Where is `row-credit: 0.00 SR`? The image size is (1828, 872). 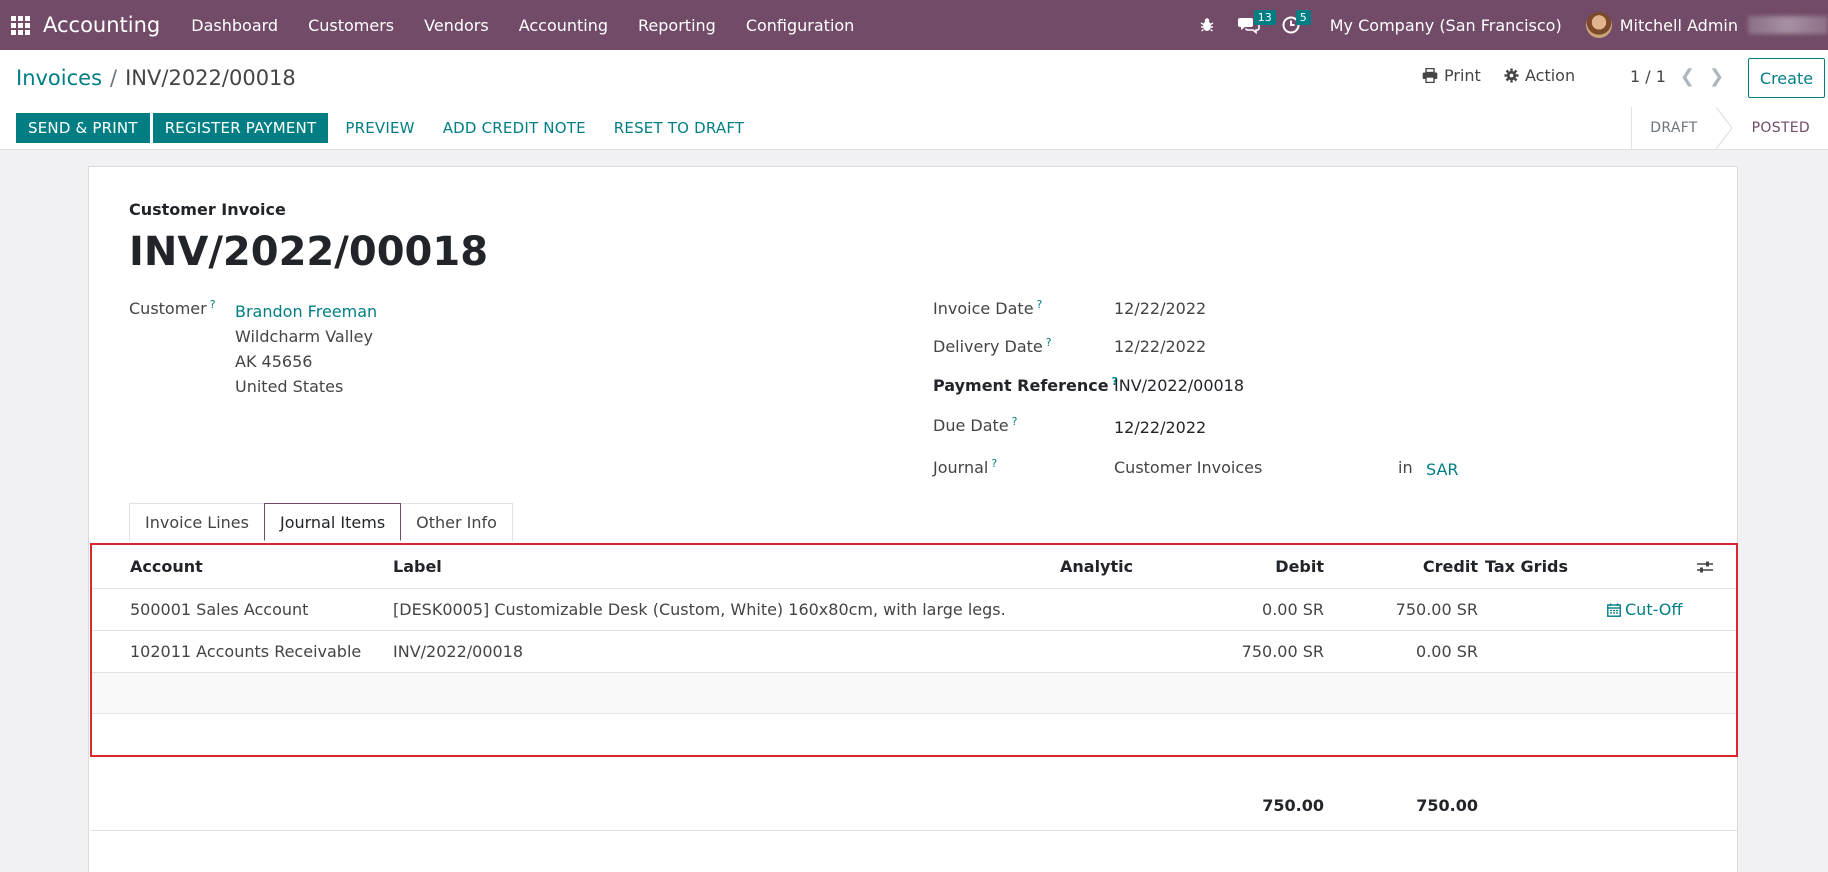 row-credit: 0.00 SR is located at coordinates (1447, 651).